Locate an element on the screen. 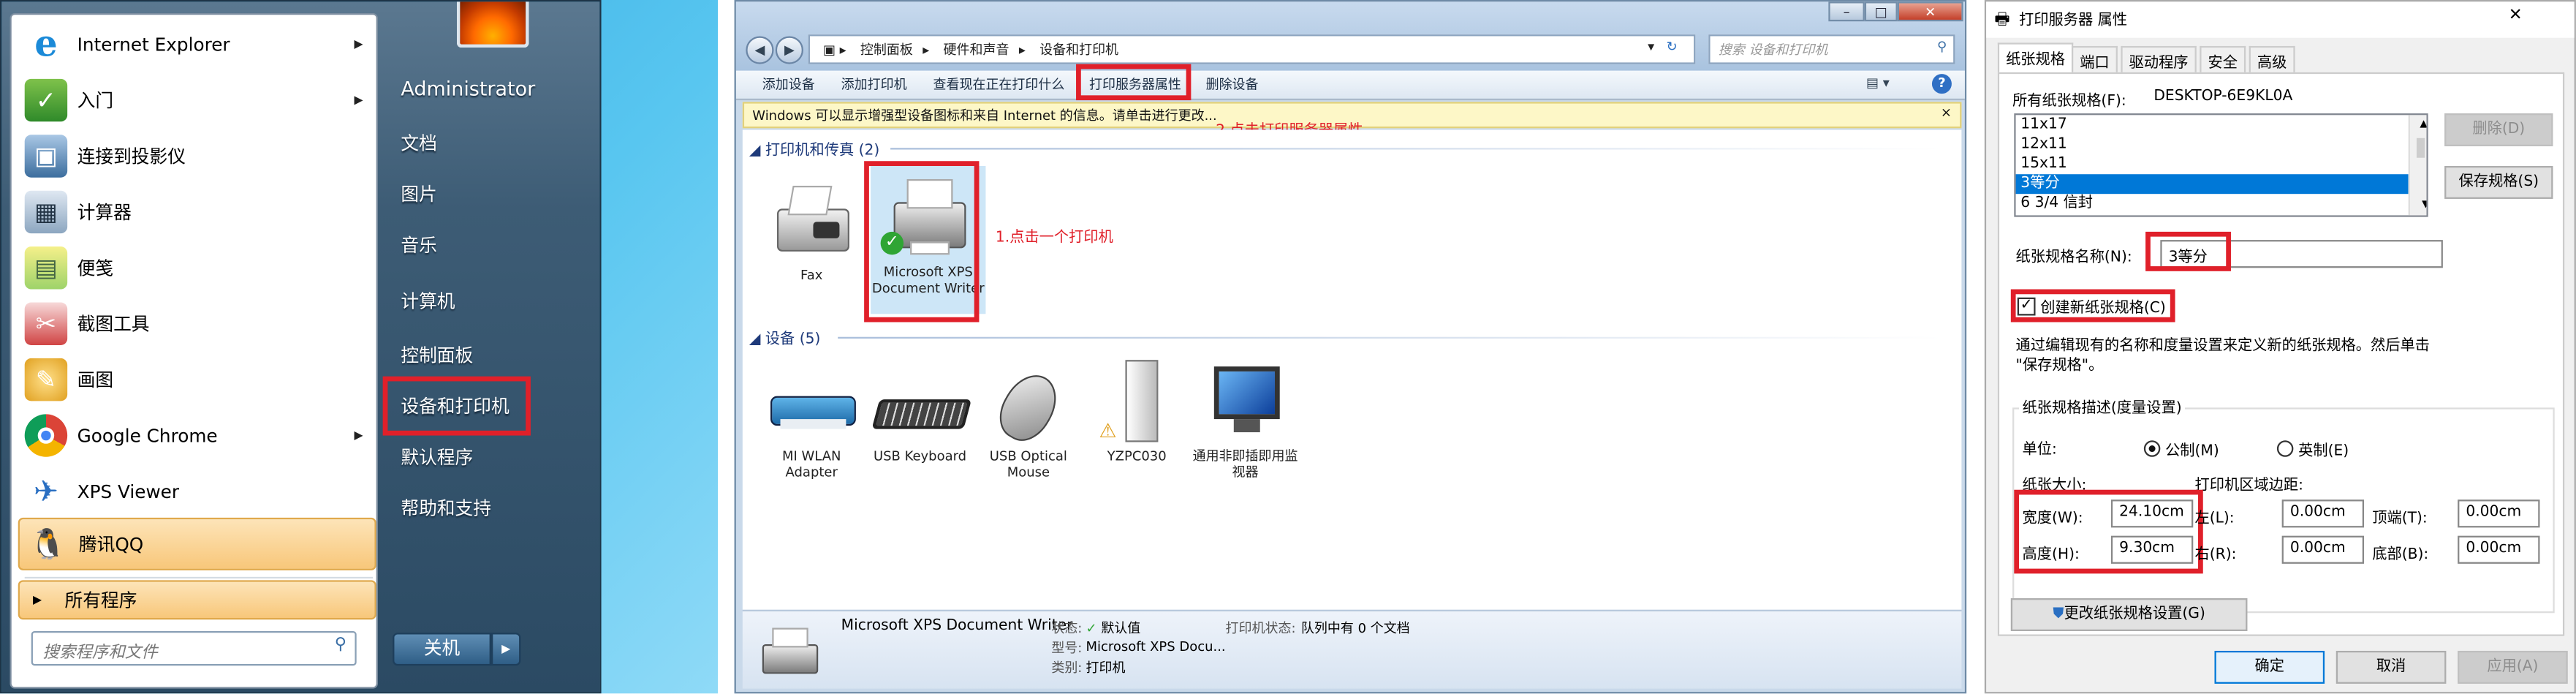 This screenshot has height=694, width=2576. device-label: 通用非即插即用监视器 is located at coordinates (1245, 464).